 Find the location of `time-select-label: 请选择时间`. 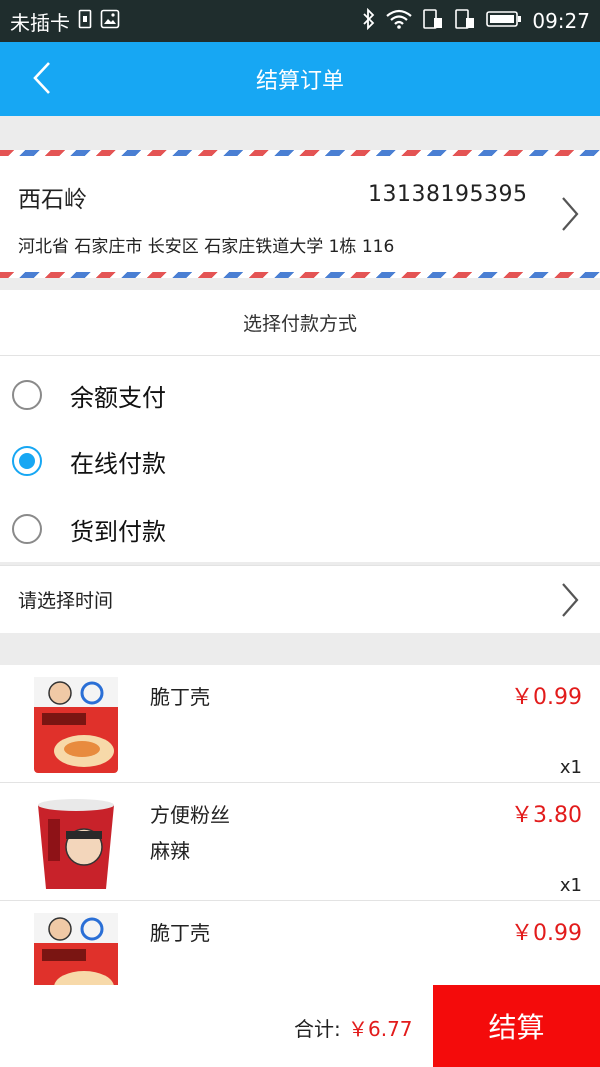

time-select-label: 请选择时间 is located at coordinates (66, 601).